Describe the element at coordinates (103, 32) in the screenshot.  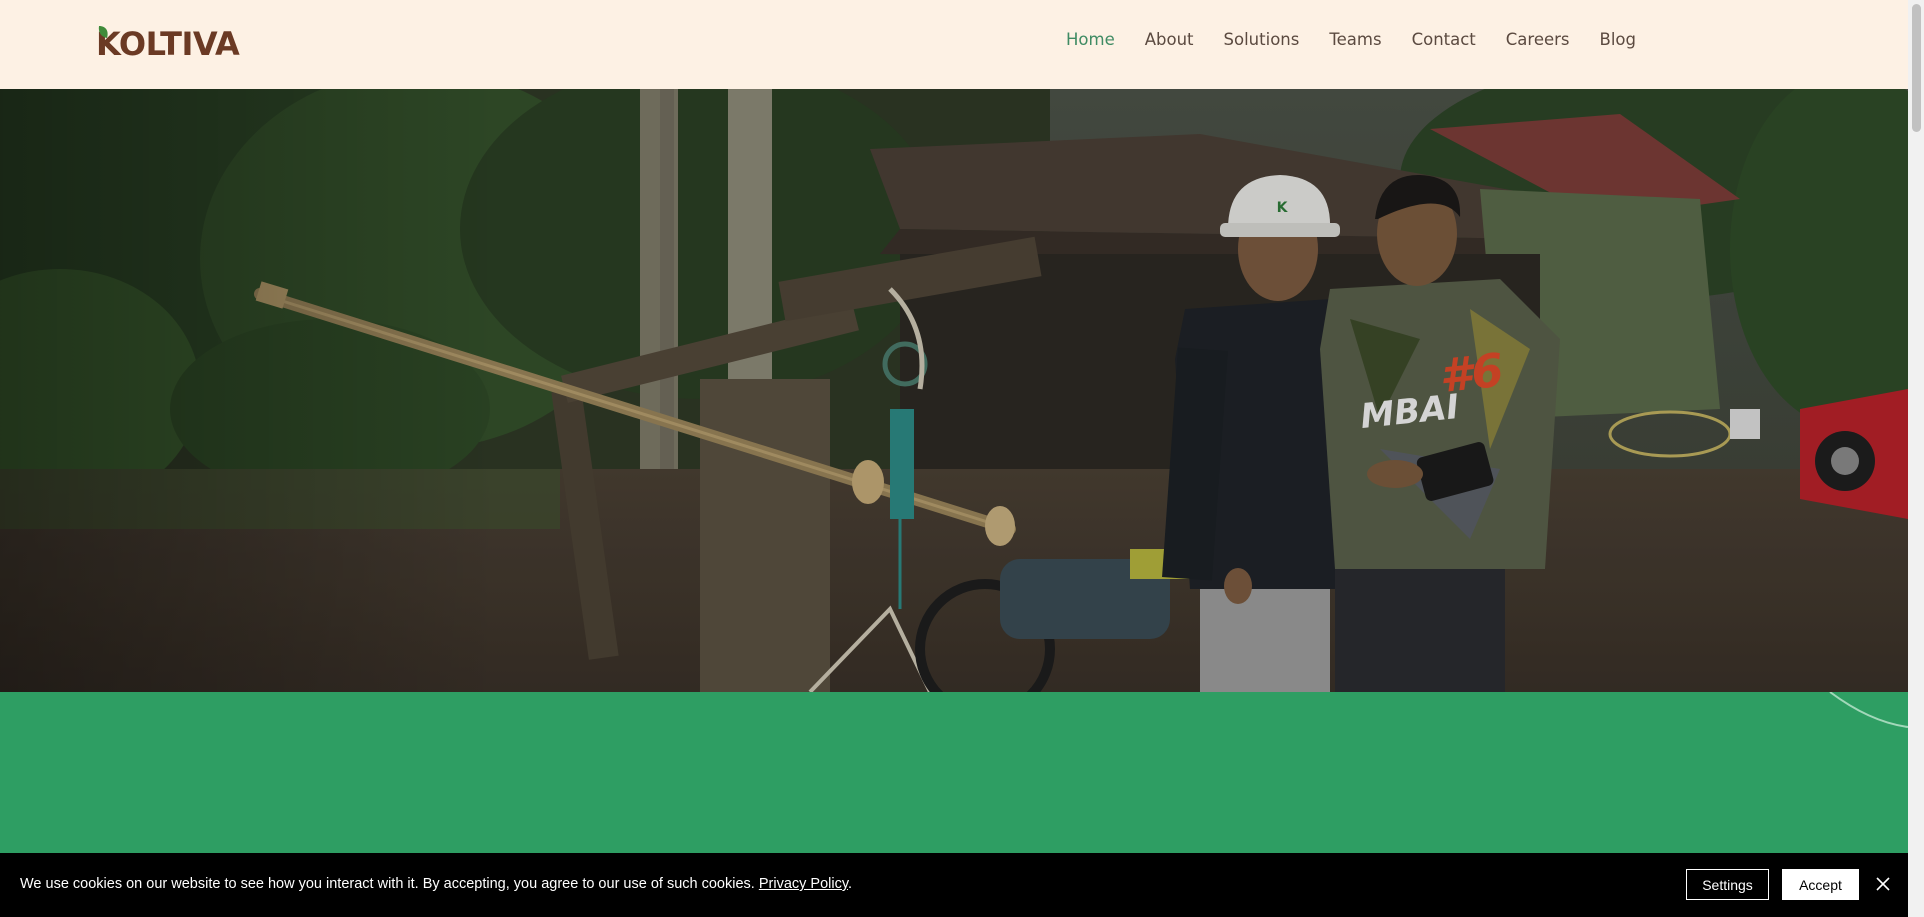
I see `leaf-icon` at that location.